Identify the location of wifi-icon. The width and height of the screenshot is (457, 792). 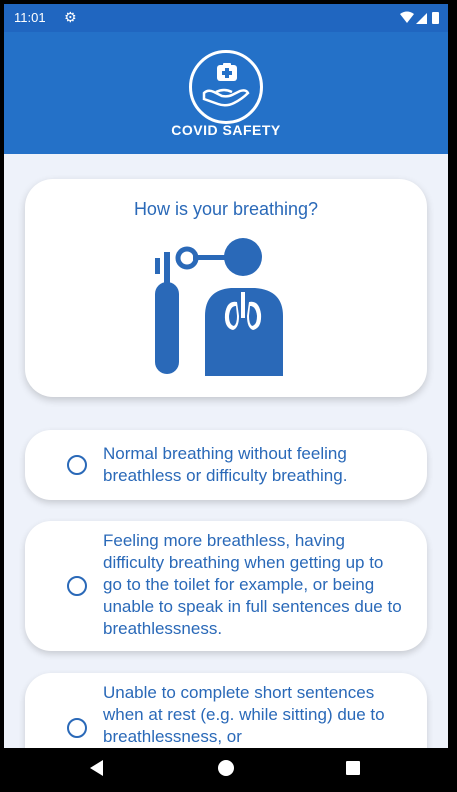
(407, 17).